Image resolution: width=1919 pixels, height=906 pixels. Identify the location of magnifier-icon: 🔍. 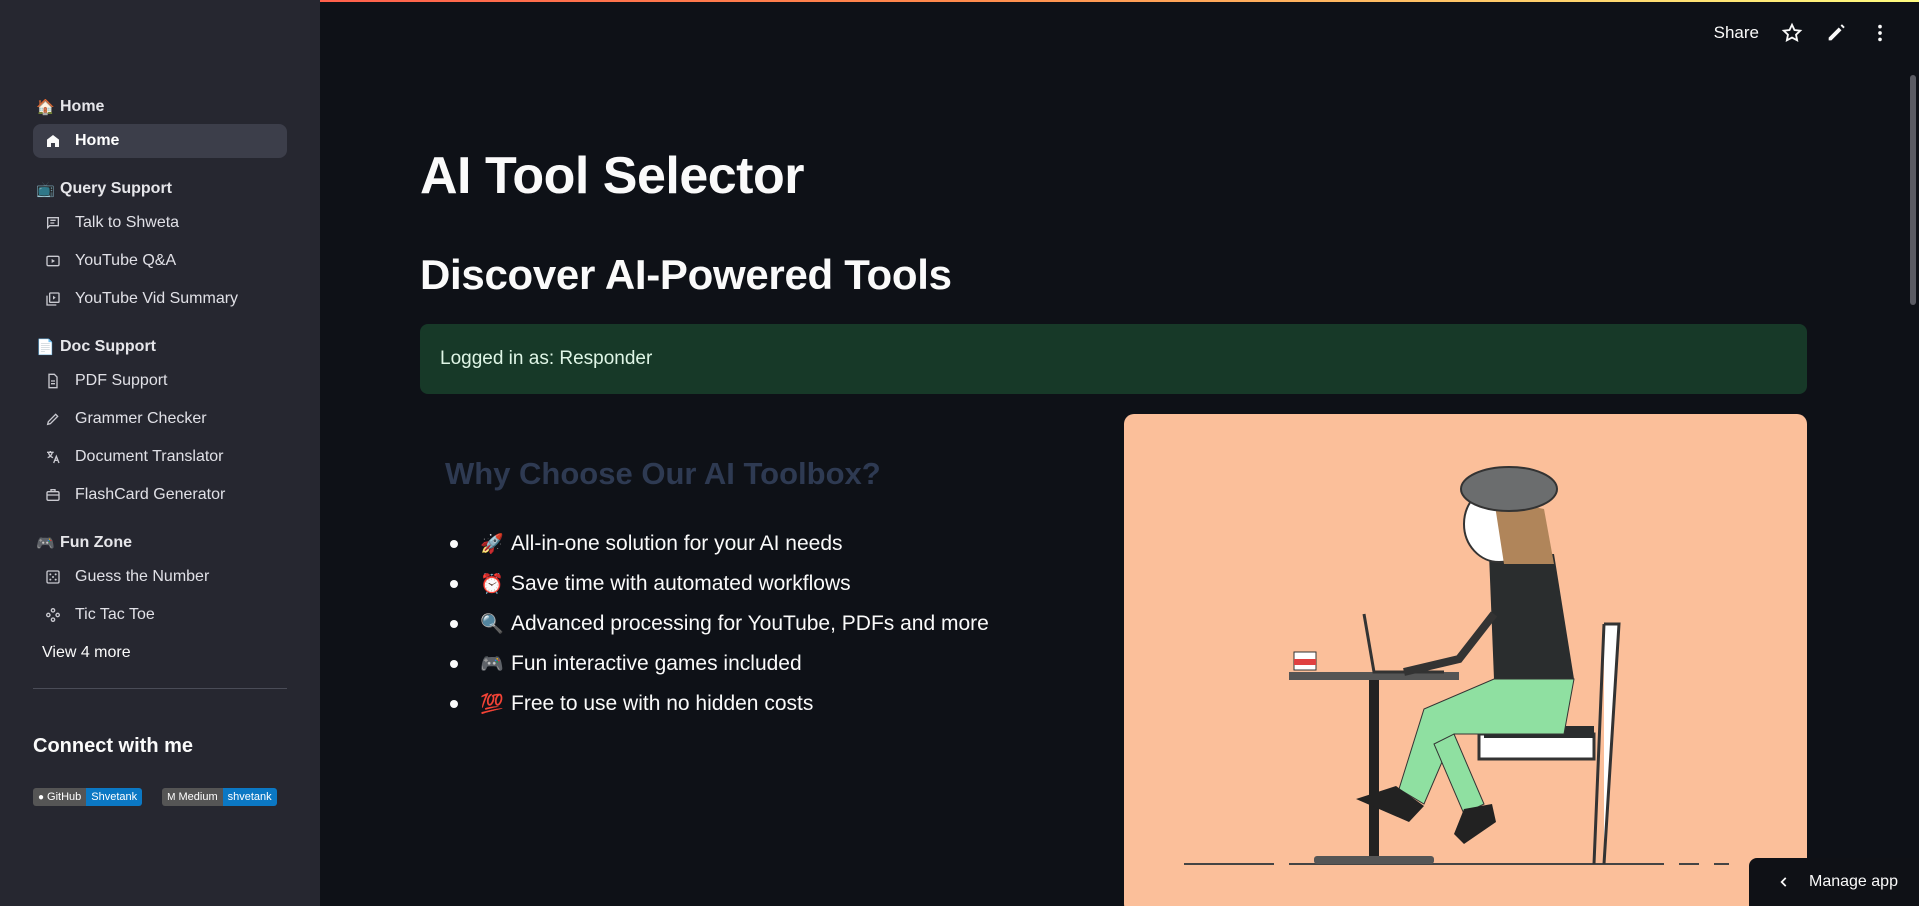
(492, 624).